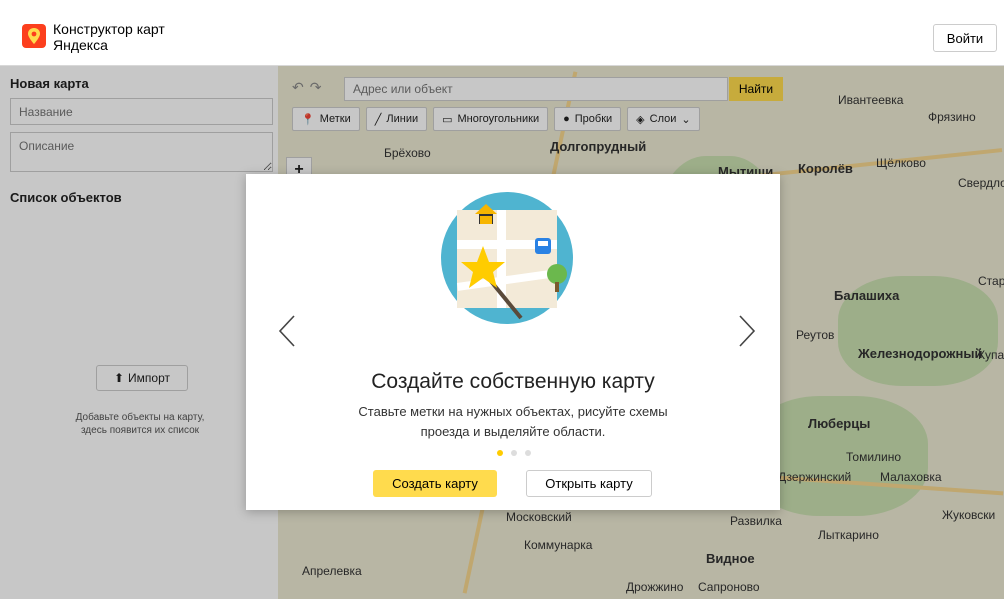 Image resolution: width=1004 pixels, height=599 pixels. What do you see at coordinates (513, 431) in the screenshot?
I see `dialog-description-line-2: проезда и выделяйте области.` at bounding box center [513, 431].